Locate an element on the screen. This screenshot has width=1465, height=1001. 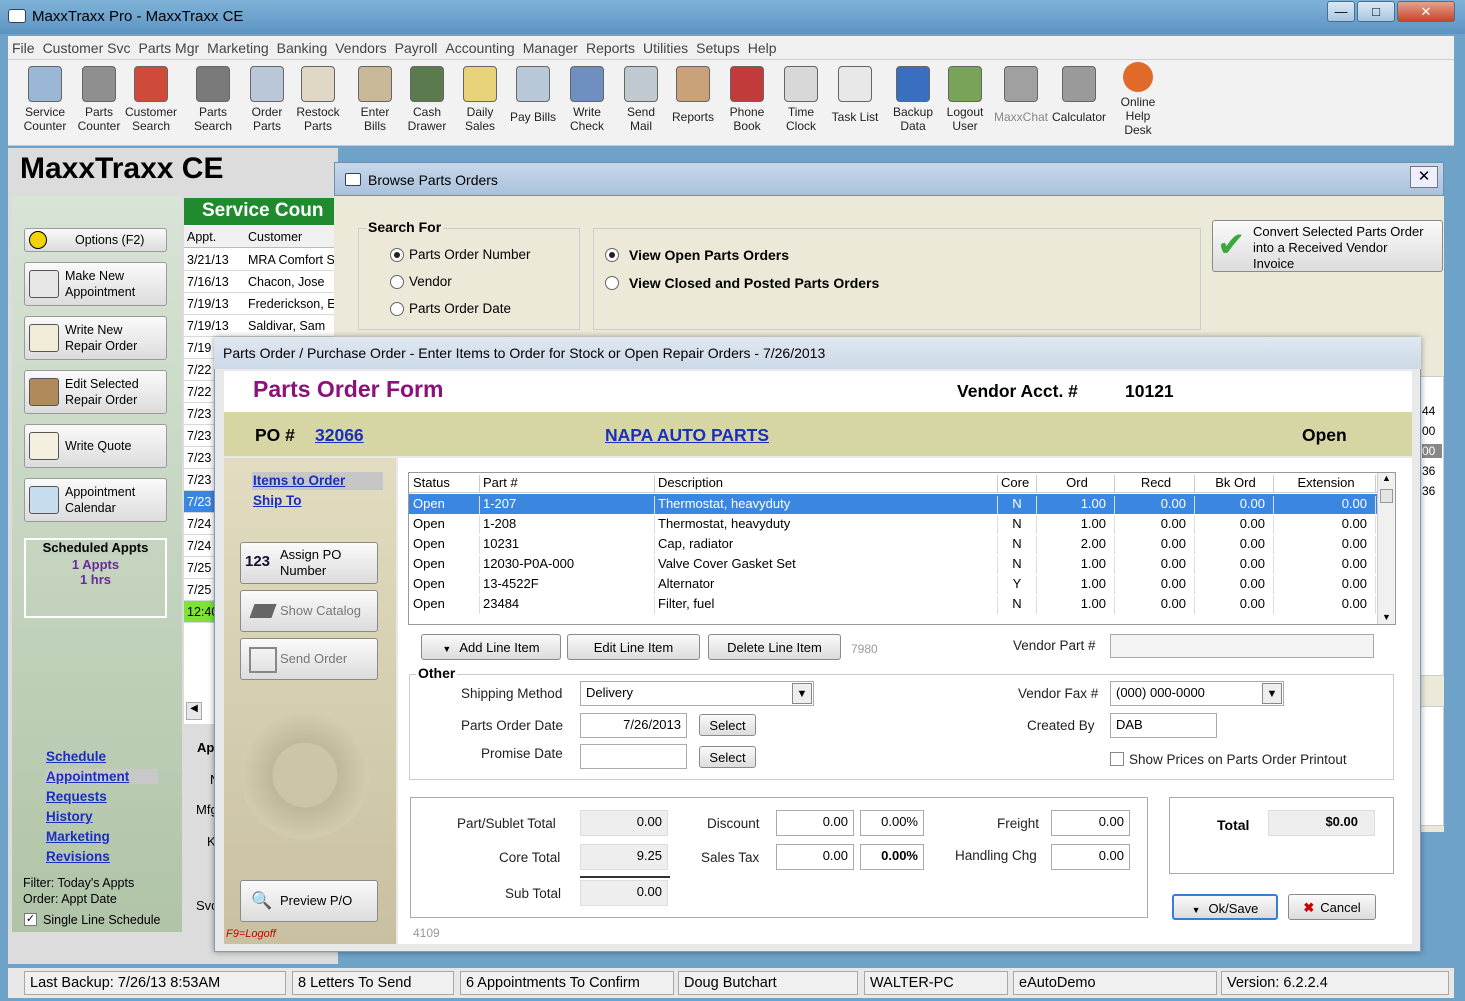
order-line-row: Open 23484 Filter, fuel N 1.00 0.00 0.00 0.00 is located at coordinates (893, 604).